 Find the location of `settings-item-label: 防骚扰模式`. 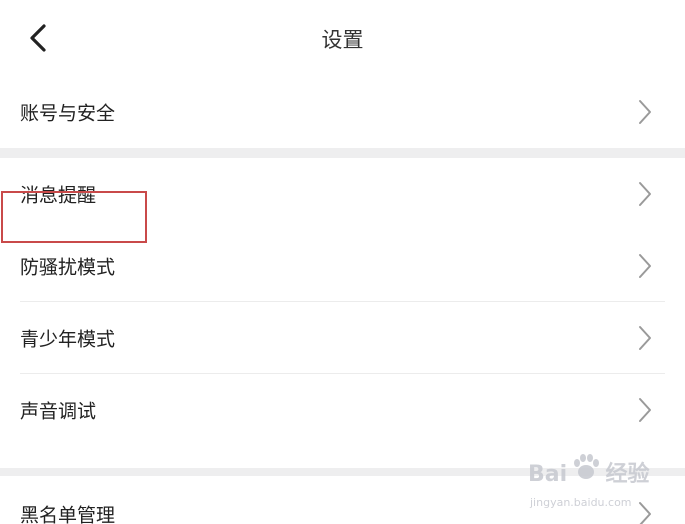

settings-item-label: 防骚扰模式 is located at coordinates (68, 267).